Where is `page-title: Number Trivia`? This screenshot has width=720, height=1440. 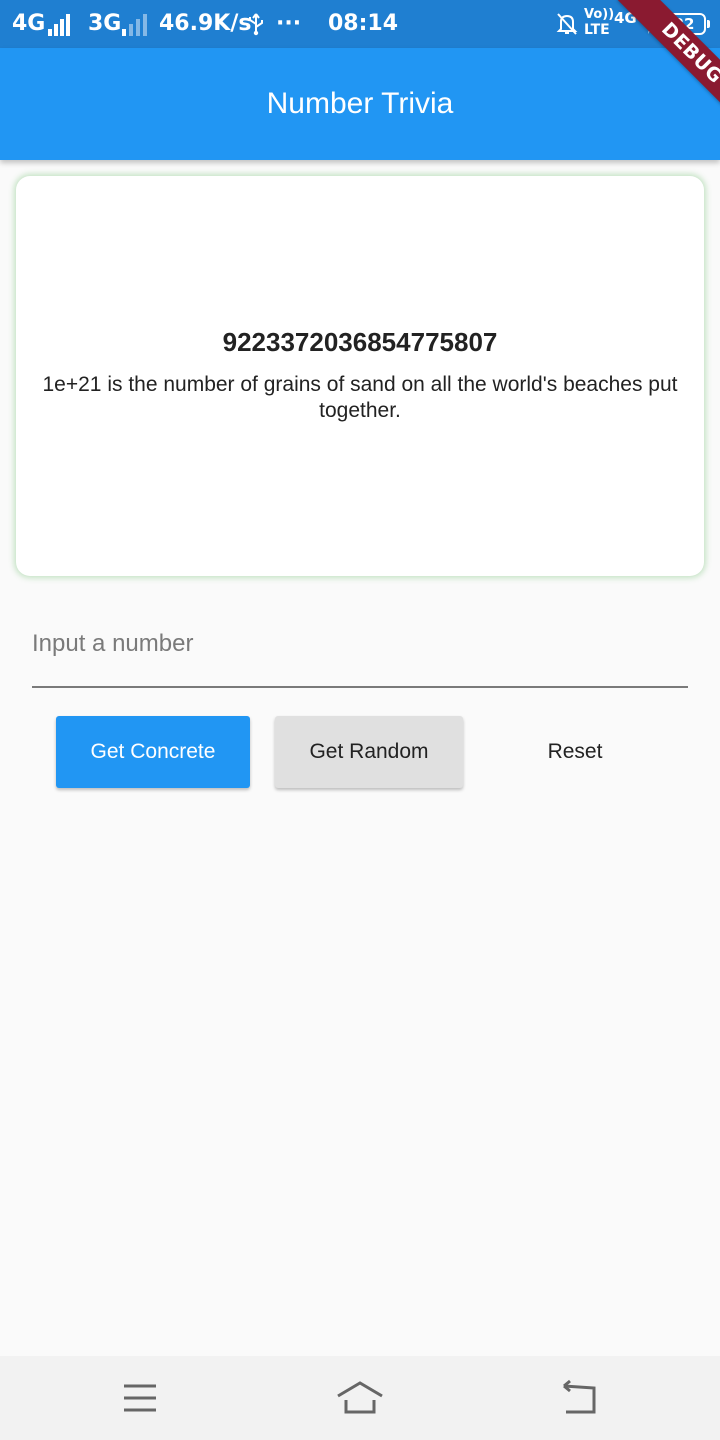
page-title: Number Trivia is located at coordinates (360, 103).